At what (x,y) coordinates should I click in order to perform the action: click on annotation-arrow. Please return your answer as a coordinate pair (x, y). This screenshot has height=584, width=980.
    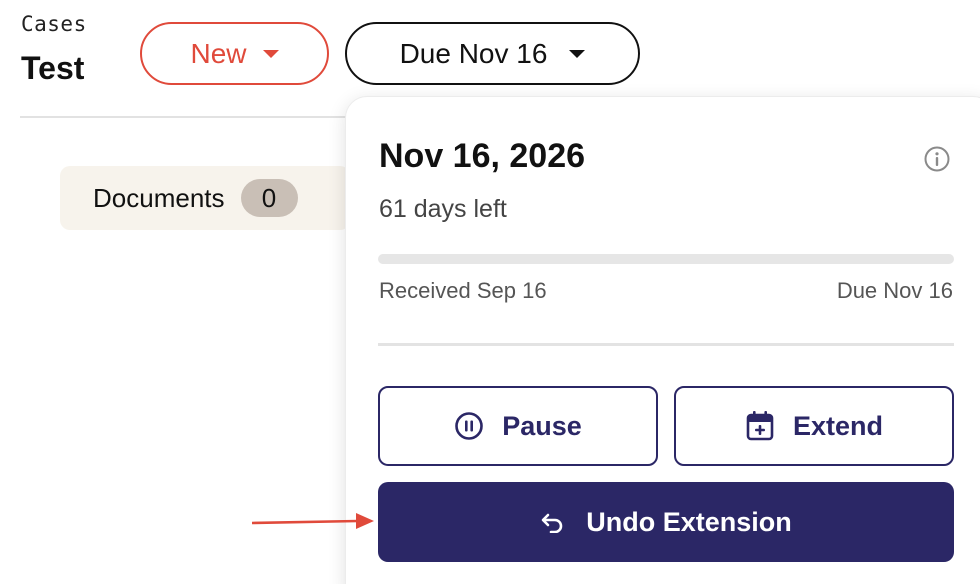
    Looking at the image, I should click on (314, 522).